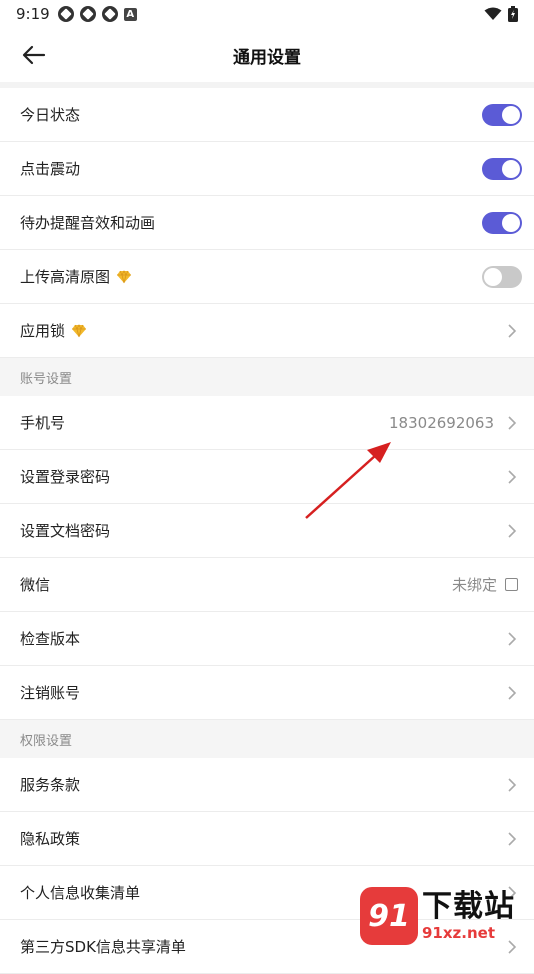 This screenshot has height=974, width=534. Describe the element at coordinates (267, 477) in the screenshot. I see `setting-login-password: 设置登录密码` at that location.